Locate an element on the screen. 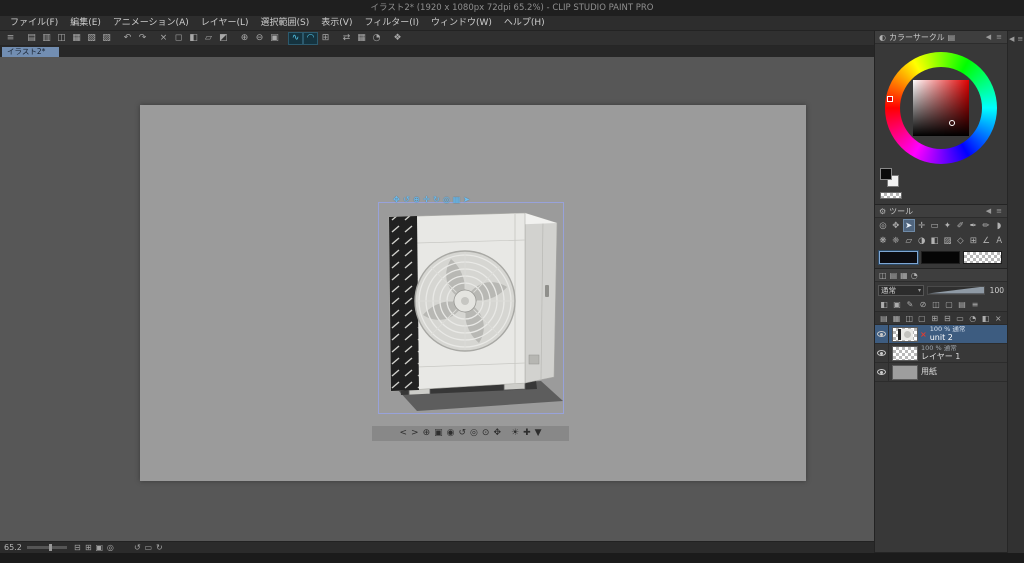  color-wheel-tab-icon: ◐ is located at coordinates (882, 37).